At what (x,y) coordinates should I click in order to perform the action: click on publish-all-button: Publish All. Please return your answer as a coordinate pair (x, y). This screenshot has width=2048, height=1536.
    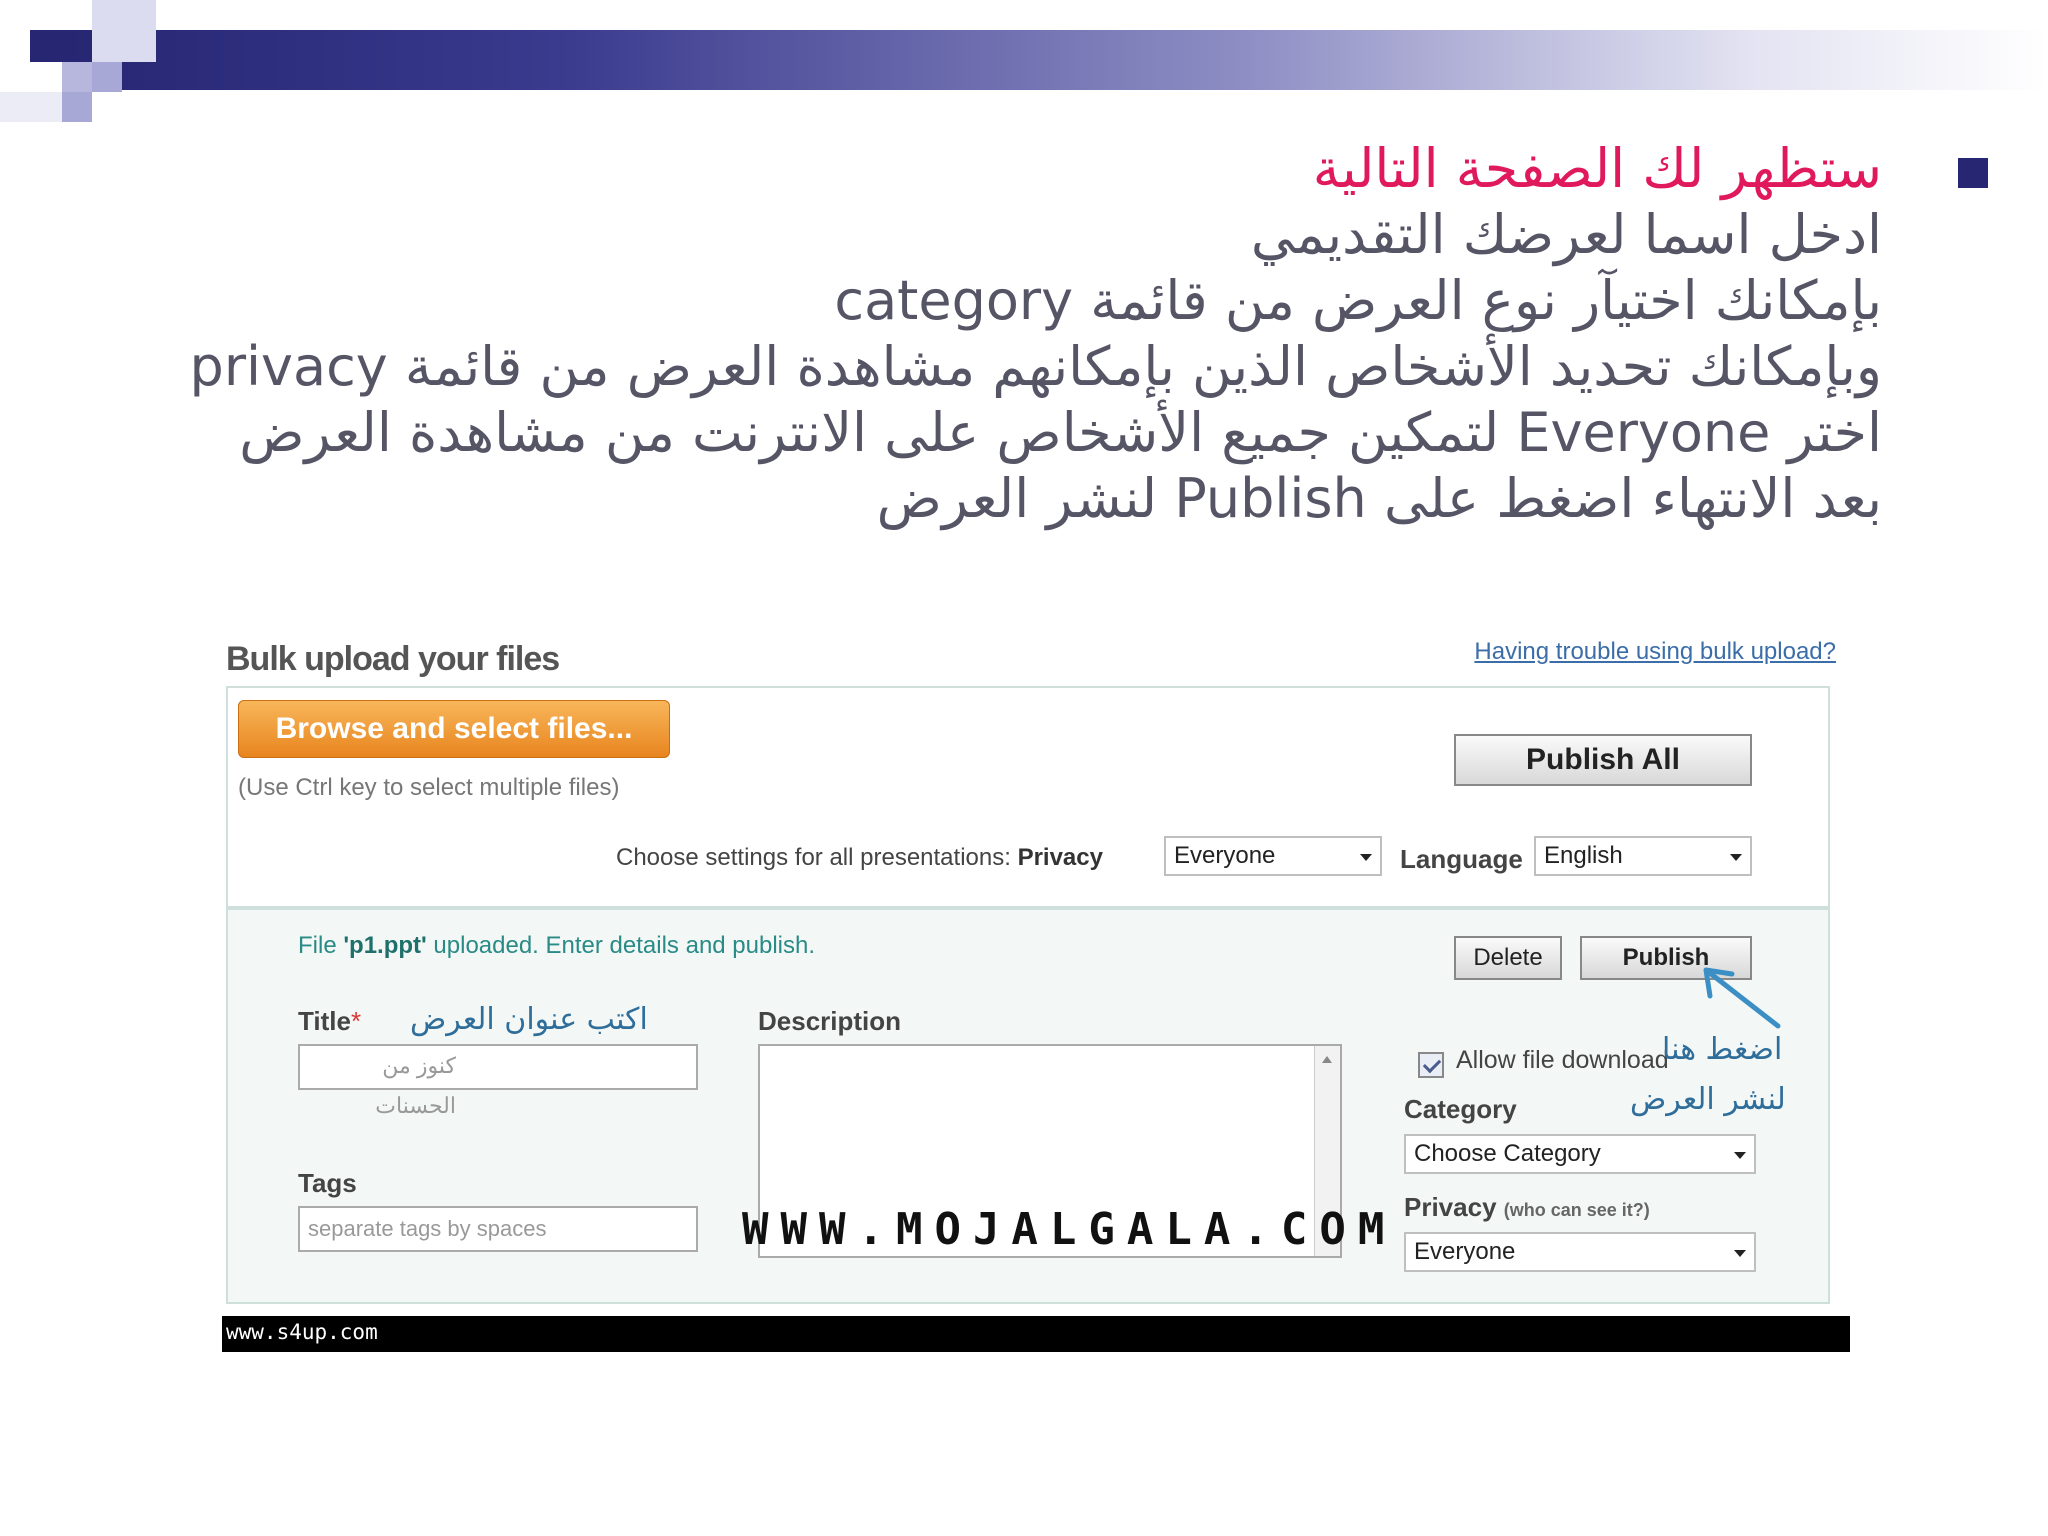
    Looking at the image, I should click on (1603, 760).